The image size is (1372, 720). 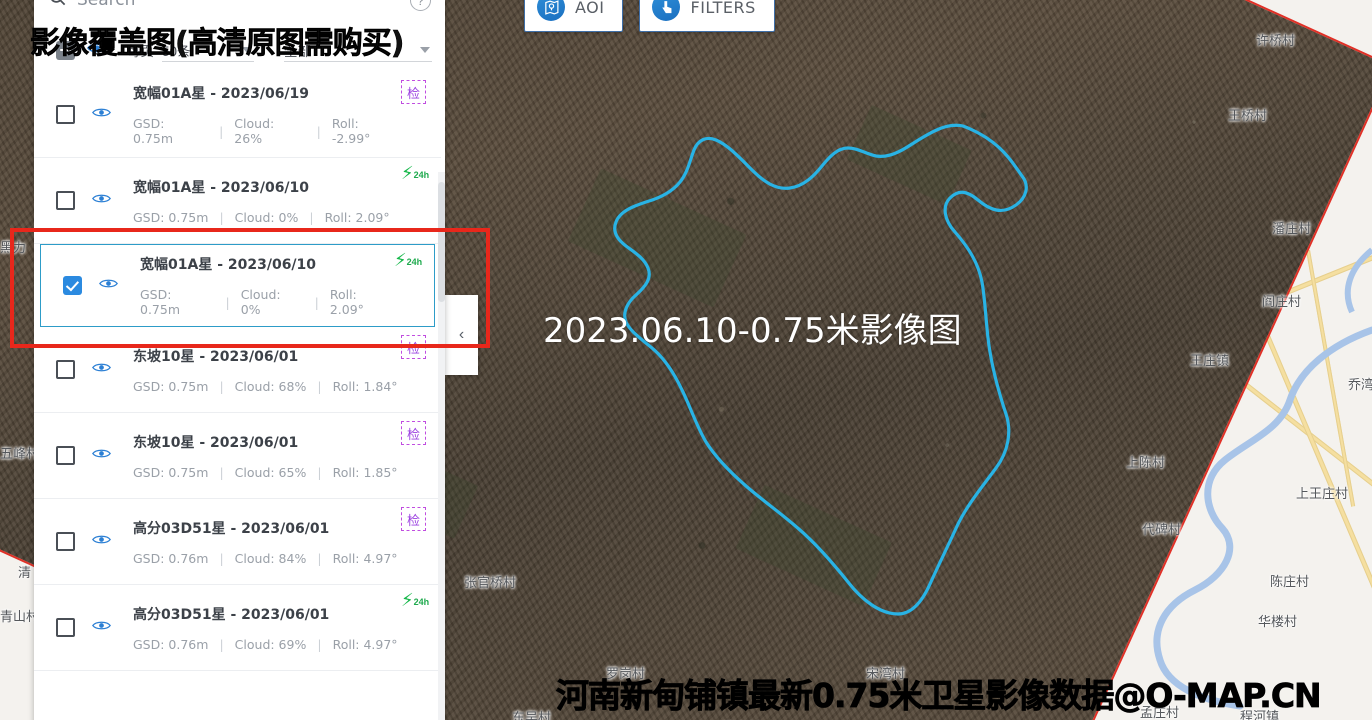 I want to click on chevron-left-icon: ‹, so click(x=461, y=334).